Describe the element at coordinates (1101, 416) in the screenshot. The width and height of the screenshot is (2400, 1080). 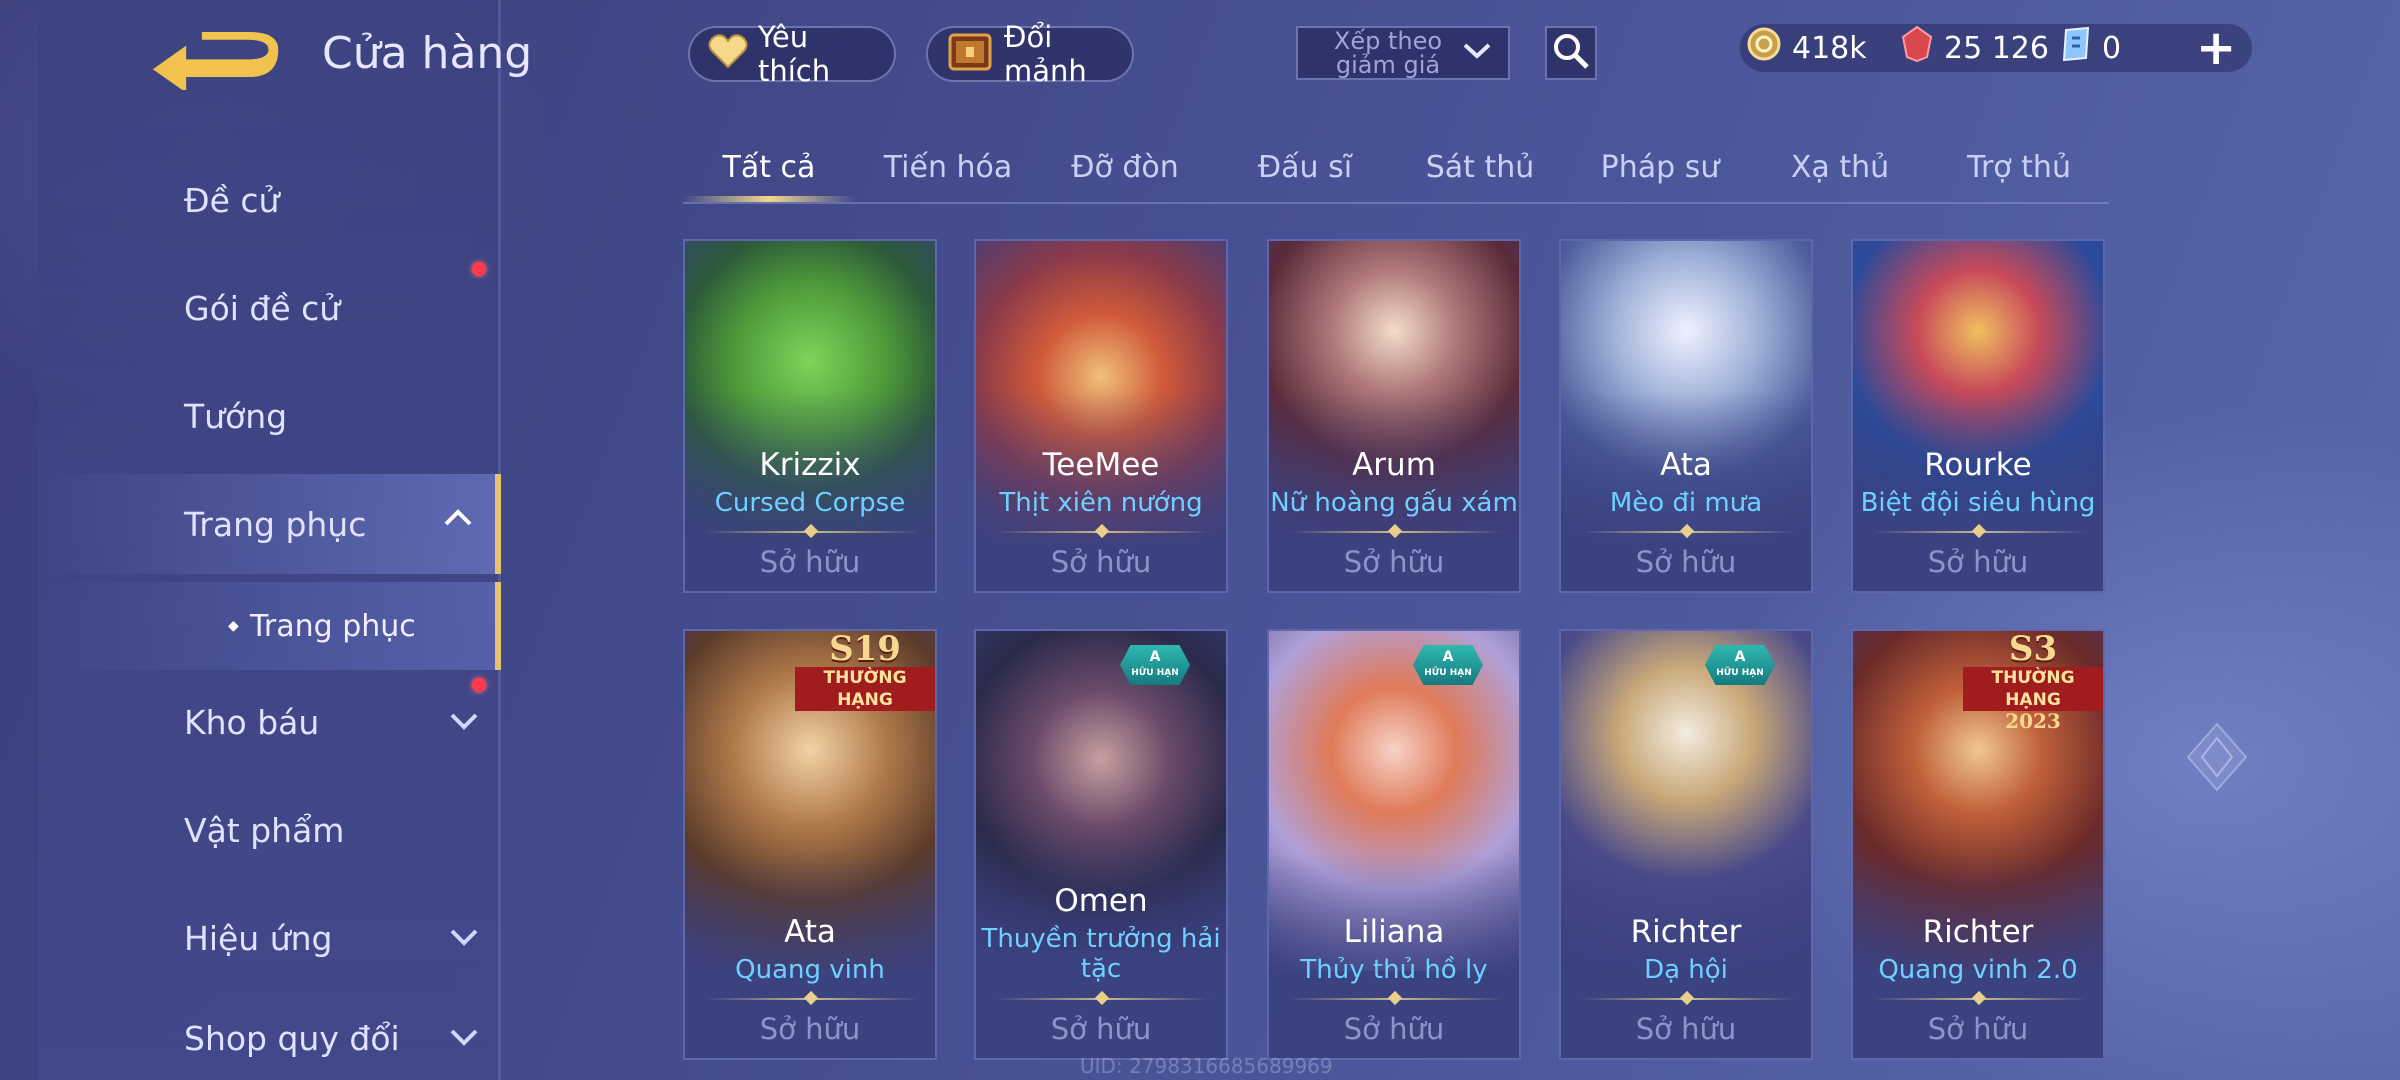
I see `skin-card: TeeMee Thịt xiên nướng Sở hữu` at that location.